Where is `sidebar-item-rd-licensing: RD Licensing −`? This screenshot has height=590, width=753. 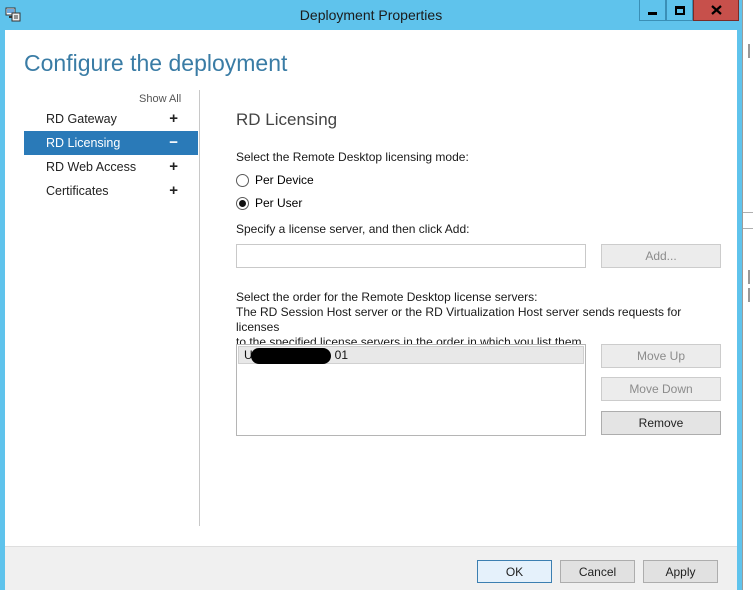
sidebar-item-rd-licensing: RD Licensing − is located at coordinates (111, 143).